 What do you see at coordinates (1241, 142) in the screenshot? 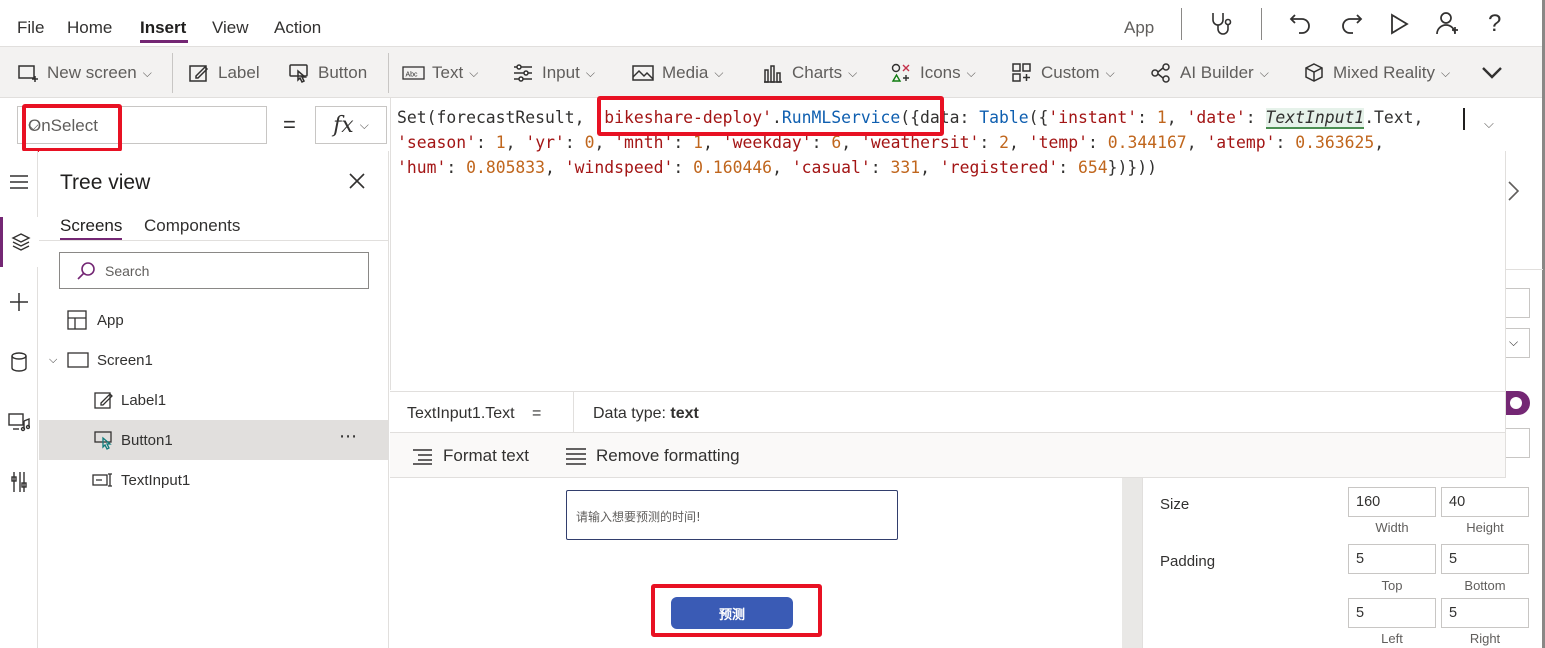
I see `formula-string-token: 'atemp'` at bounding box center [1241, 142].